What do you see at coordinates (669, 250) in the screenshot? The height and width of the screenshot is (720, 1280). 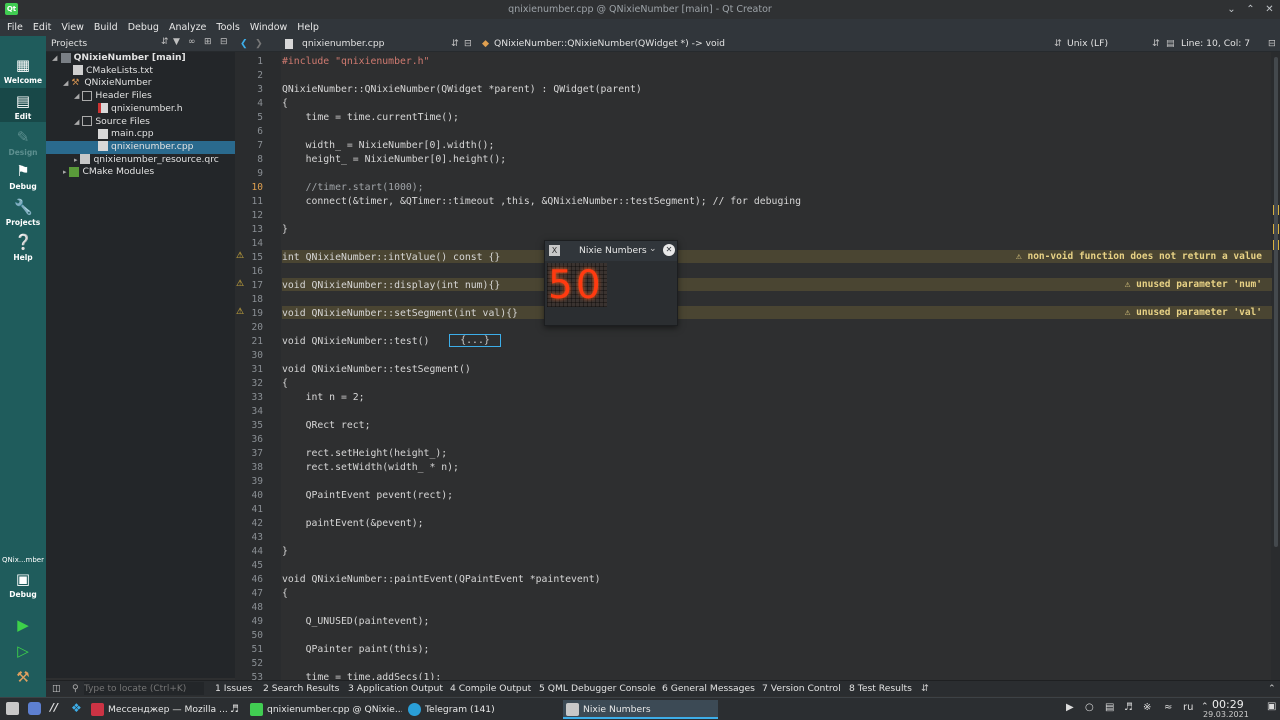 I see `popup-close-icon: ✕` at bounding box center [669, 250].